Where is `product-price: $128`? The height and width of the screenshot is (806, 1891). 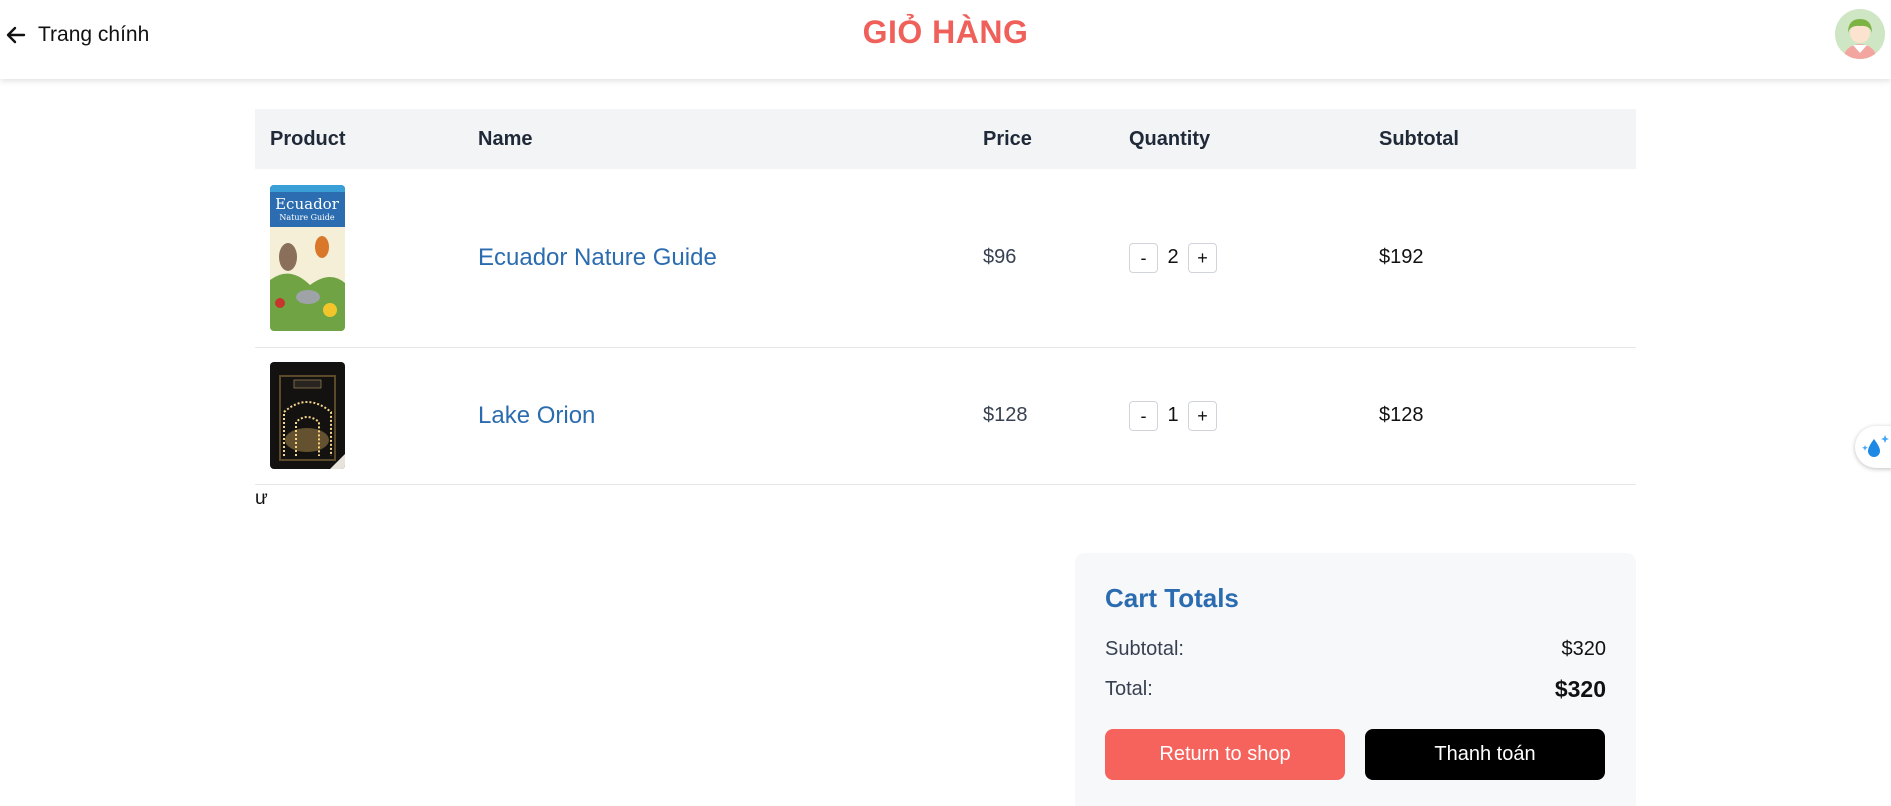 product-price: $128 is located at coordinates (1005, 415).